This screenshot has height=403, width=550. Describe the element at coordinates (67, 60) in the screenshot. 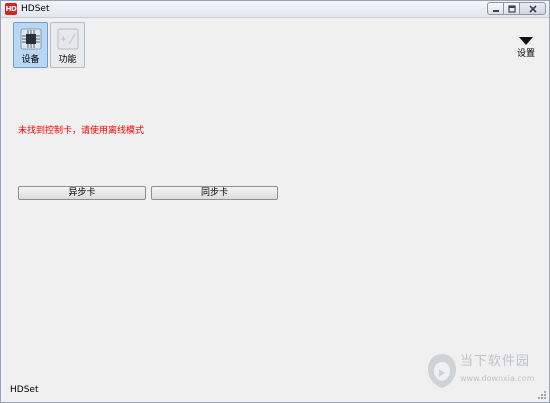

I see `toolbar-function-label: 功能` at that location.